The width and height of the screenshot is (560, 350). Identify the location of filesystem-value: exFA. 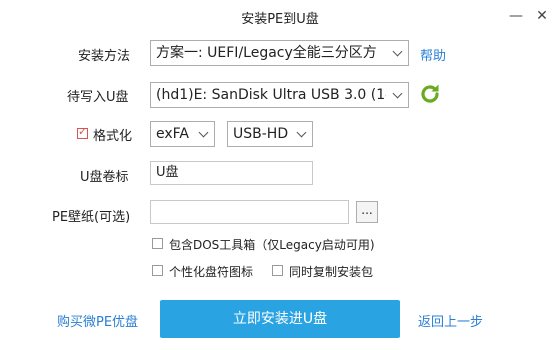
(172, 134).